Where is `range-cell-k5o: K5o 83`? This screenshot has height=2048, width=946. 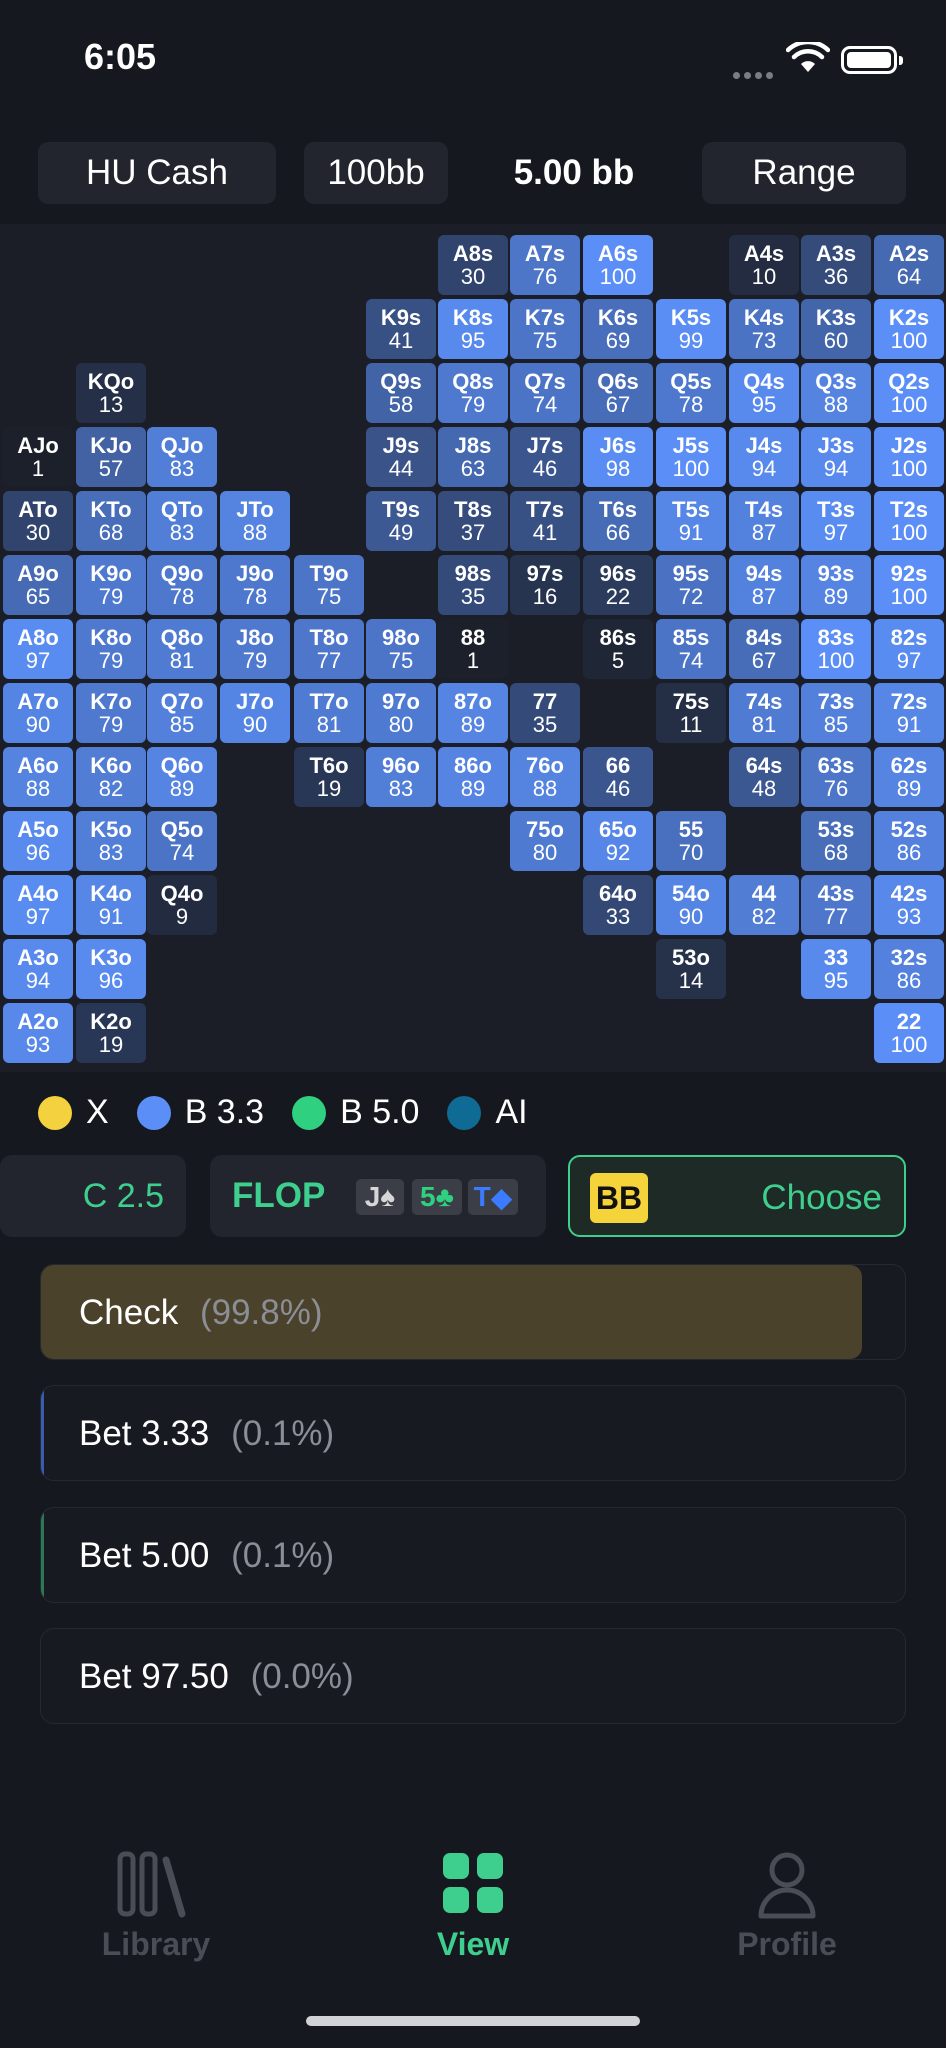
range-cell-k5o: K5o 83 is located at coordinates (111, 841).